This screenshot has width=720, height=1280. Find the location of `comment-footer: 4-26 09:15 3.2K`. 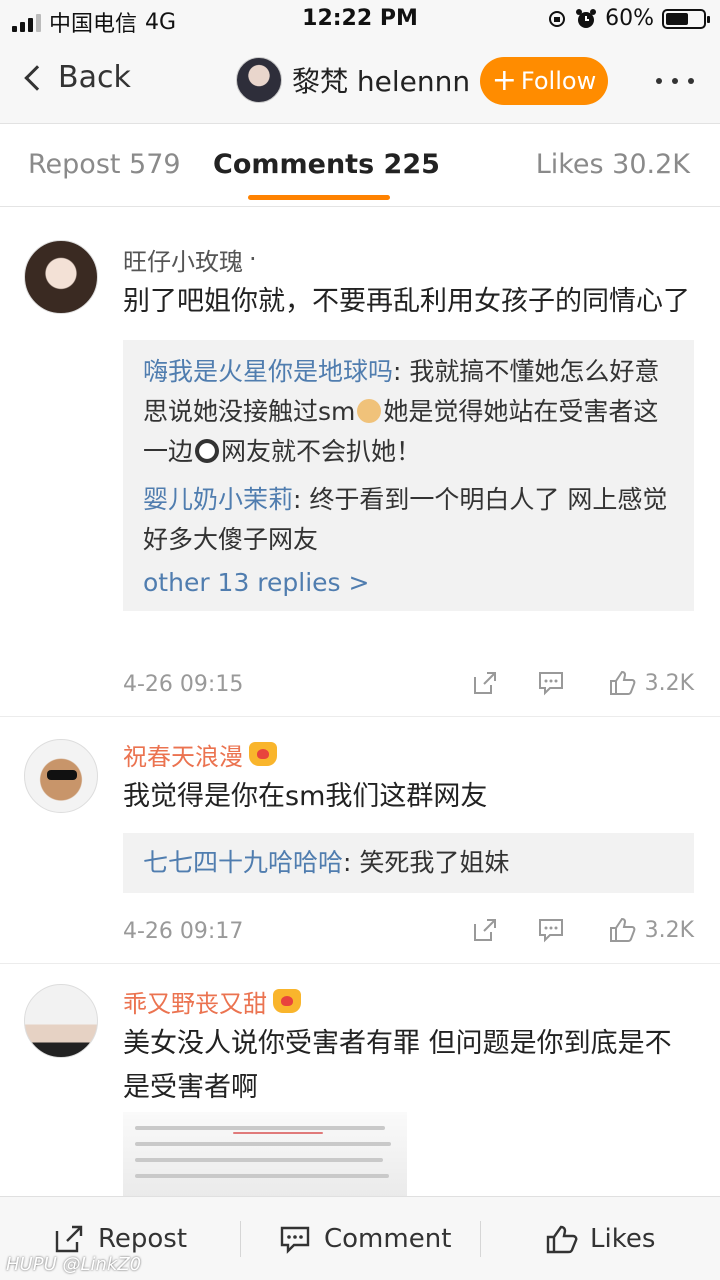

comment-footer: 4-26 09:15 3.2K is located at coordinates (408, 686).